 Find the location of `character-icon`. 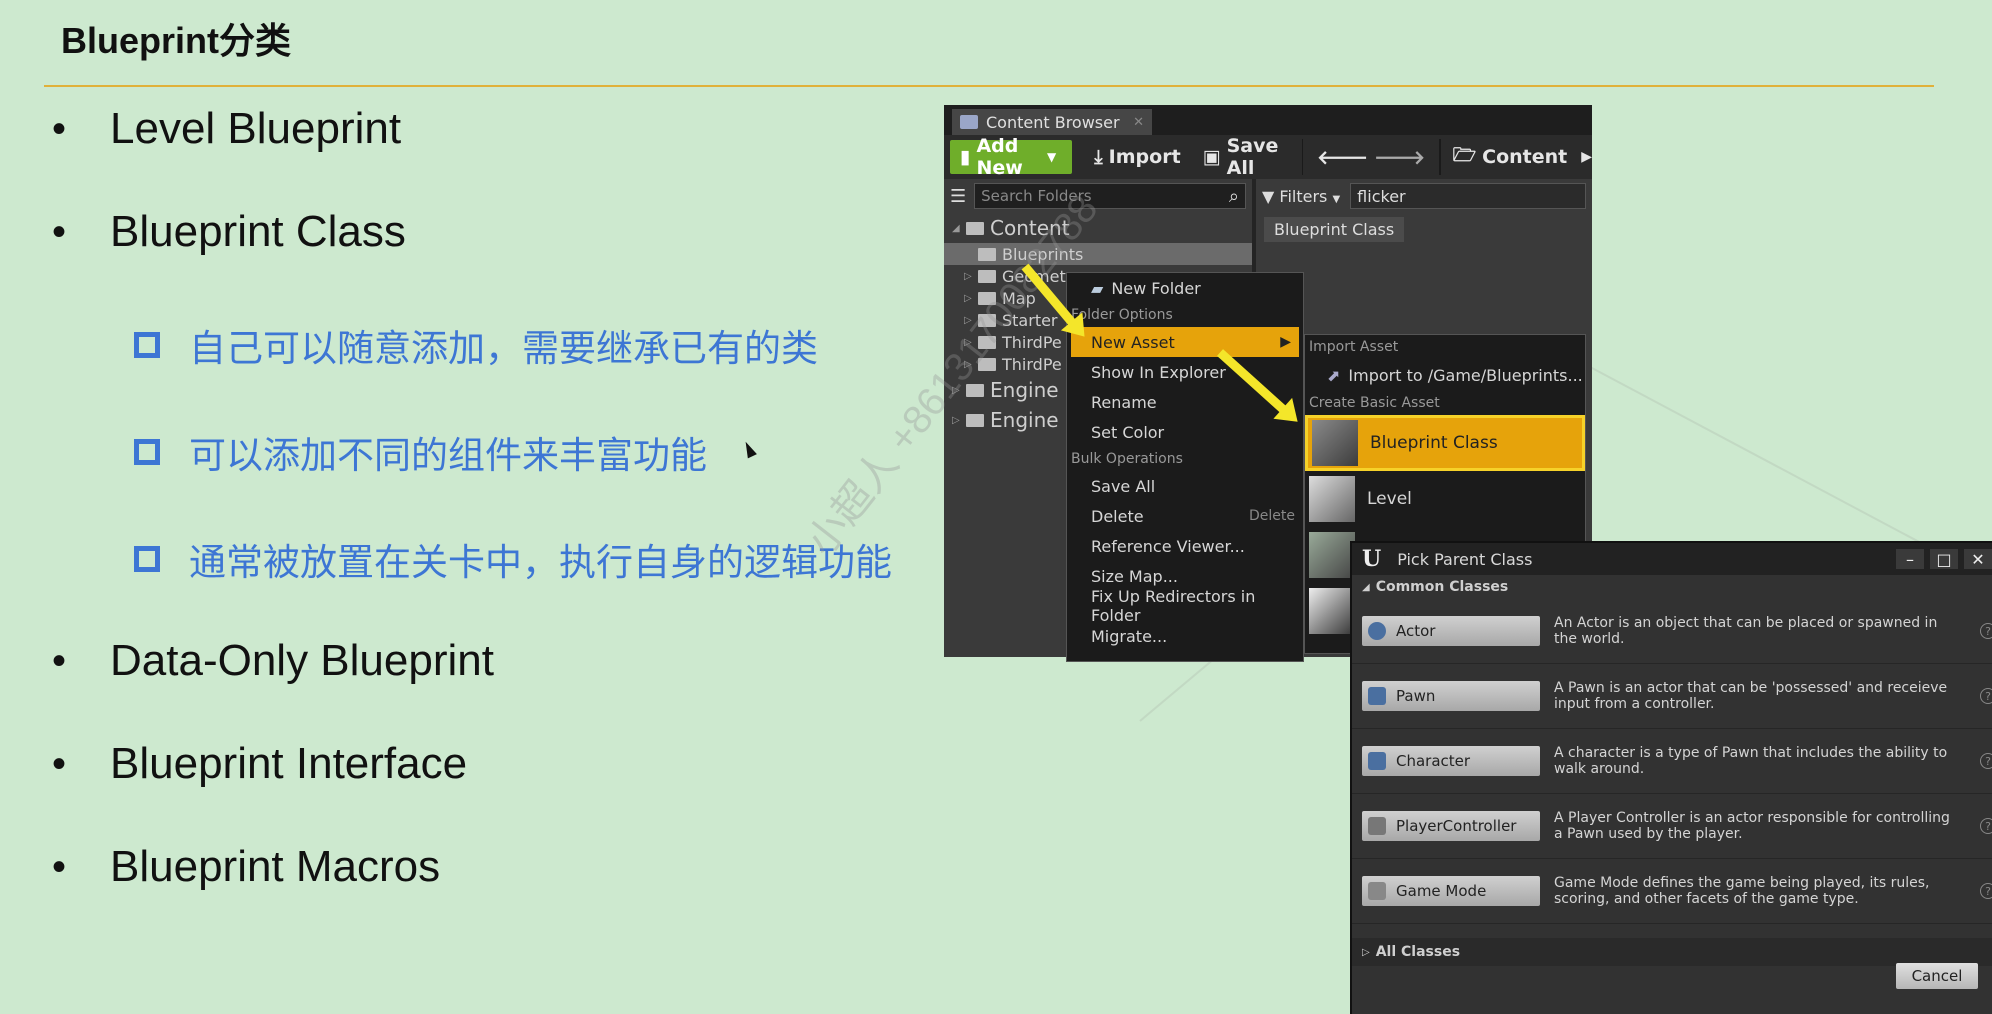

character-icon is located at coordinates (1377, 761).